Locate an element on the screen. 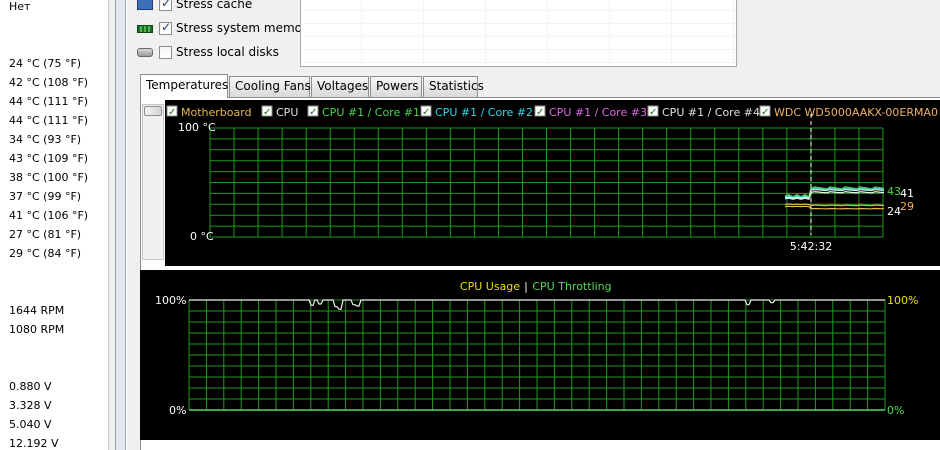 The image size is (940, 450). sensor-value: 3.328 V is located at coordinates (30, 405).